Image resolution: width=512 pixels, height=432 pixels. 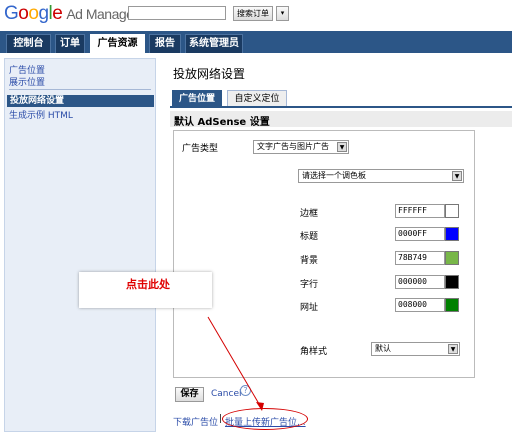 What do you see at coordinates (41, 114) in the screenshot?
I see `sidebar-item-generate-html: 生成示例 HTML` at bounding box center [41, 114].